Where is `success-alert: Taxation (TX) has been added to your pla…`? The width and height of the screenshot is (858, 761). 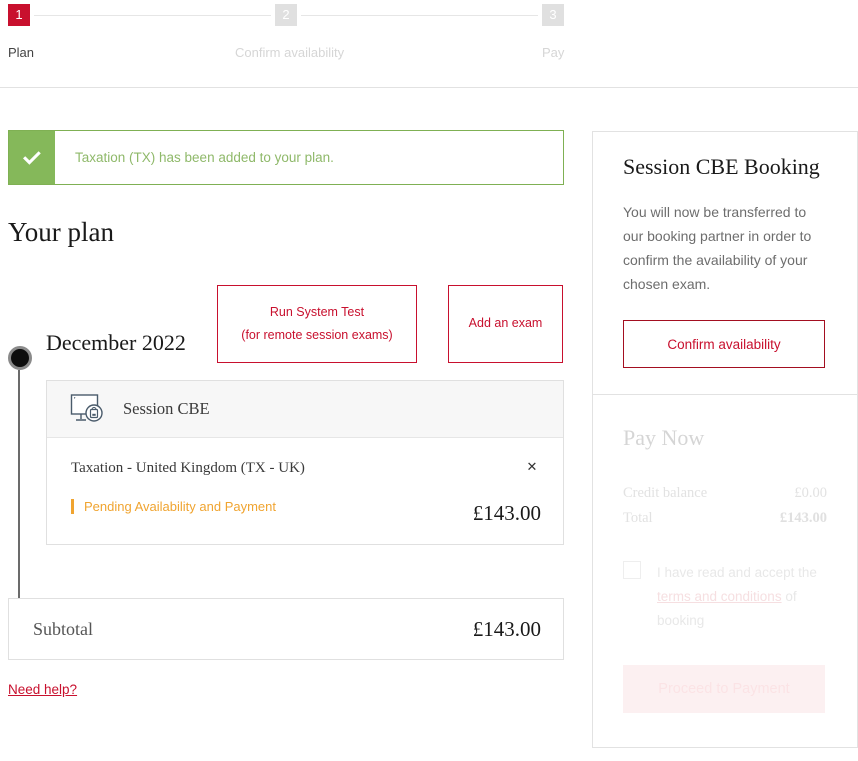 success-alert: Taxation (TX) has been added to your pla… is located at coordinates (286, 157).